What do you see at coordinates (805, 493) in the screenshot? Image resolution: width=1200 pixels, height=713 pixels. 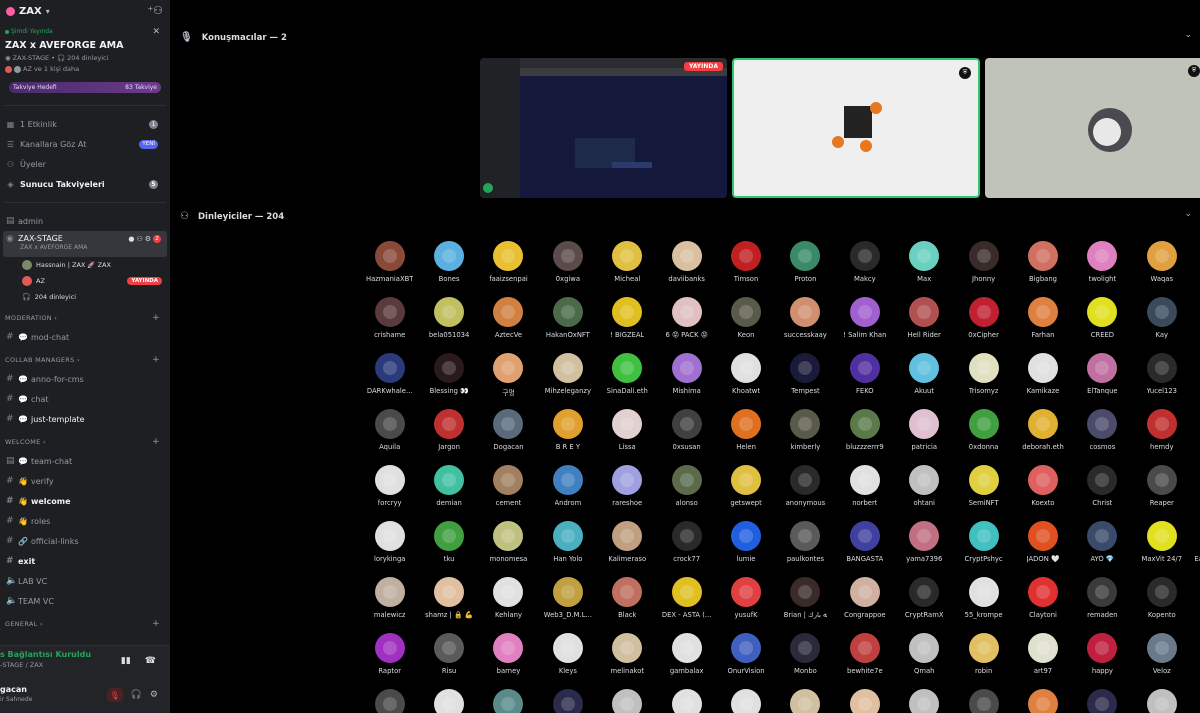 I see `listener: anonymous` at bounding box center [805, 493].